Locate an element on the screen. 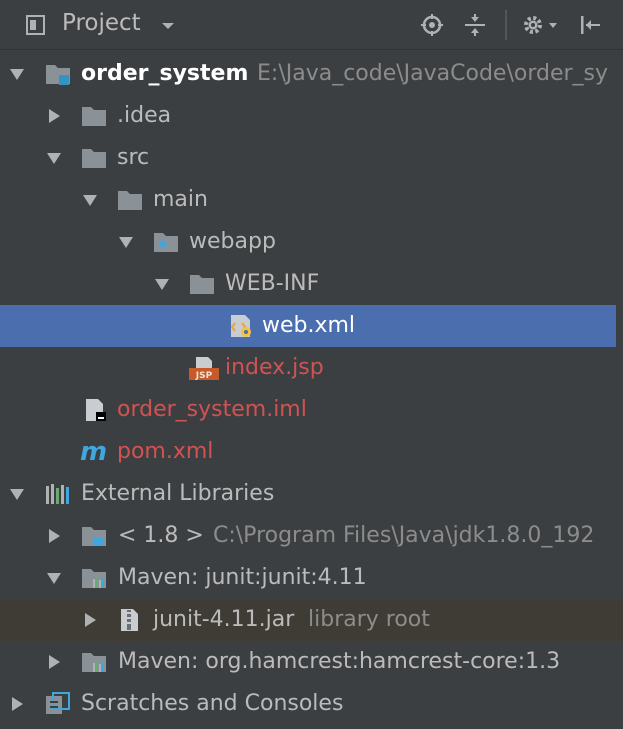  jsp-file-icon: JSP is located at coordinates (204, 368).